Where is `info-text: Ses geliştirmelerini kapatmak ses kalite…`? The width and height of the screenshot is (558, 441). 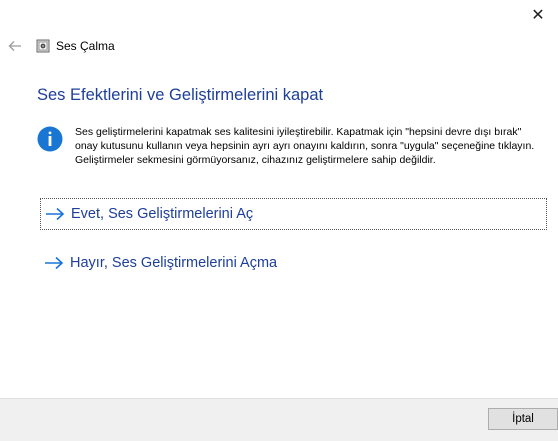 info-text: Ses geliştirmelerini kapatmak ses kalite… is located at coordinates (305, 146).